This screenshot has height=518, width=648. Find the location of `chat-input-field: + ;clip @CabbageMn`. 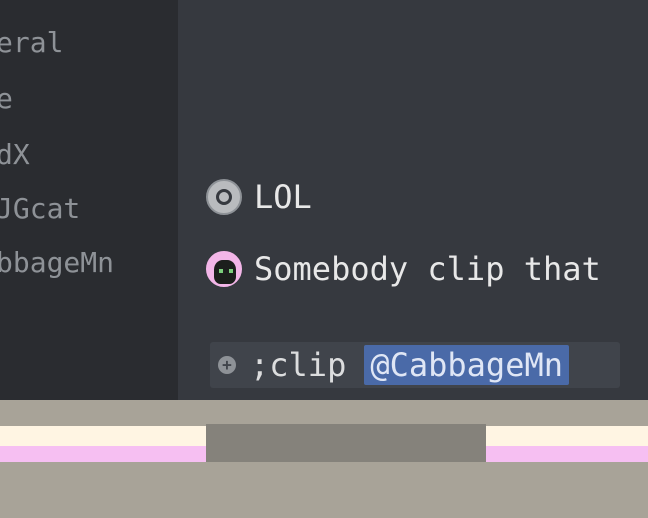

chat-input-field: + ;clip @CabbageMn is located at coordinates (415, 365).